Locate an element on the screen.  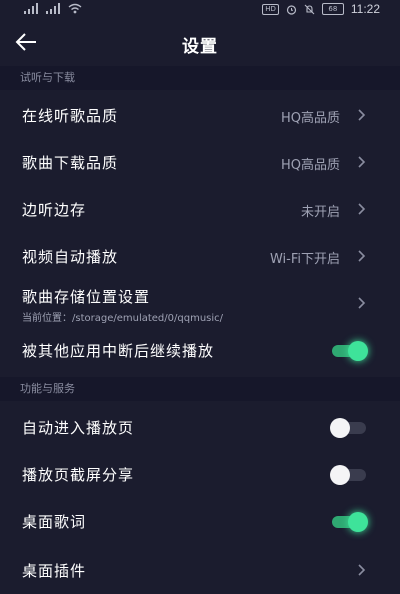
setting-desktop-lyrics: 桌面歌词 is located at coordinates (200, 522).